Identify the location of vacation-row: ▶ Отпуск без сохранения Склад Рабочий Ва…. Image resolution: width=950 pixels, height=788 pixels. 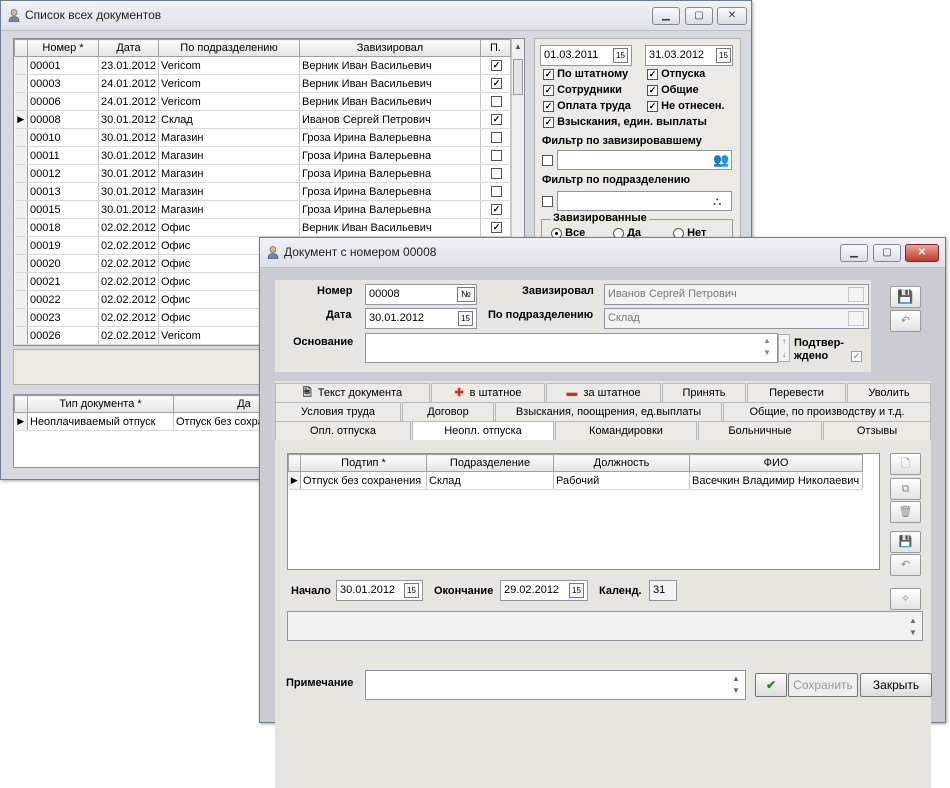
(575, 480).